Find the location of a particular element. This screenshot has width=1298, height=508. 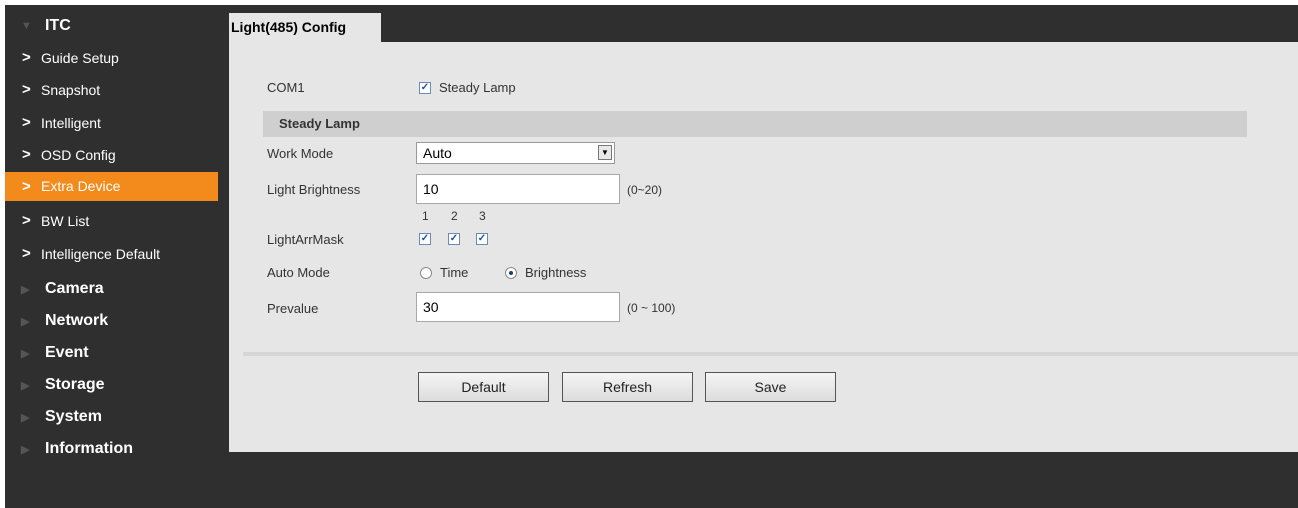

sidebar-item-label: OSD Config is located at coordinates (78, 155).